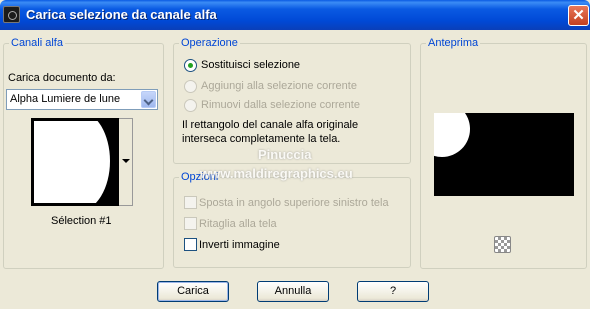  What do you see at coordinates (37, 43) in the screenshot?
I see `canali-alfa-legend: Canali alfa` at bounding box center [37, 43].